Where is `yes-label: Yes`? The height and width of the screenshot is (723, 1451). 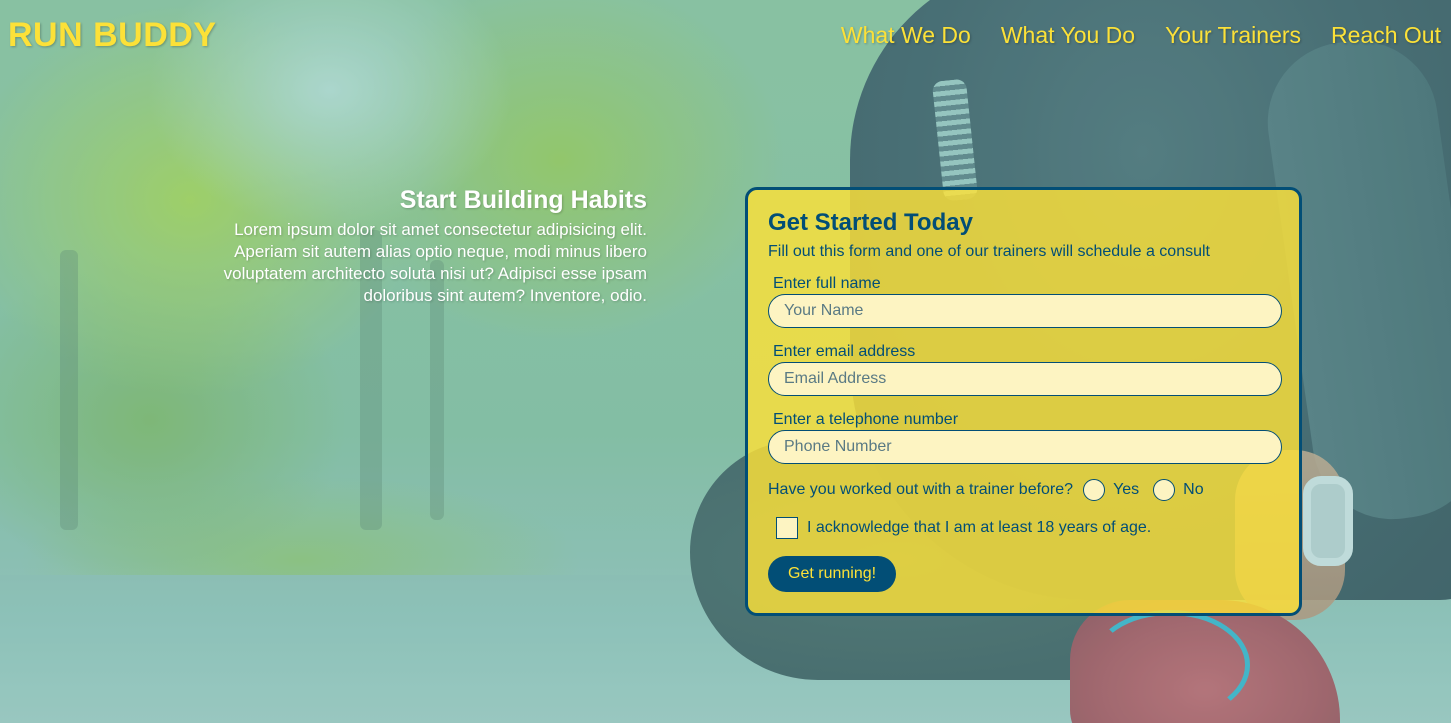
yes-label: Yes is located at coordinates (1126, 489).